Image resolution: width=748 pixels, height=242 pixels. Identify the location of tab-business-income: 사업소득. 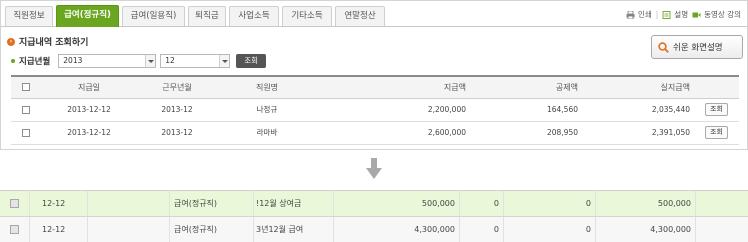
(254, 16).